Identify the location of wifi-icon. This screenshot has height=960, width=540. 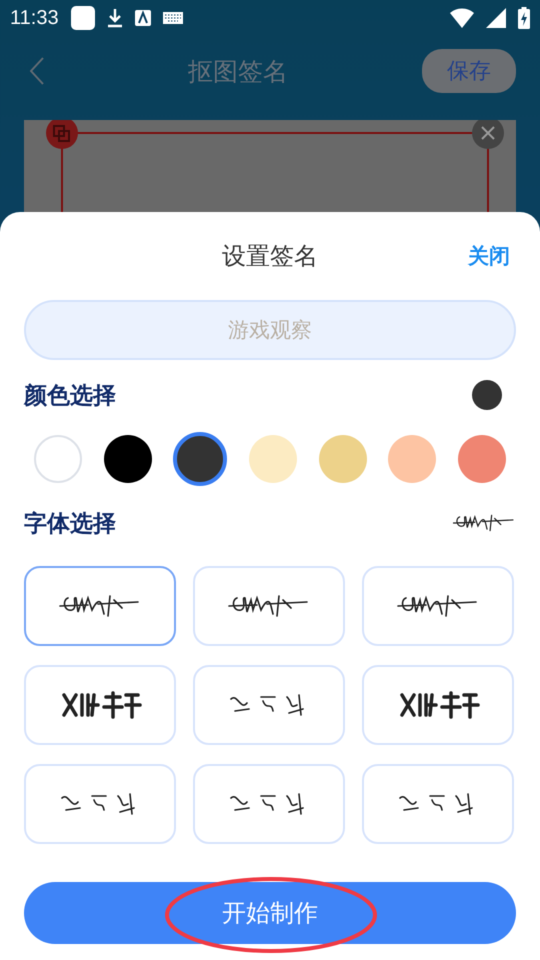
(462, 18).